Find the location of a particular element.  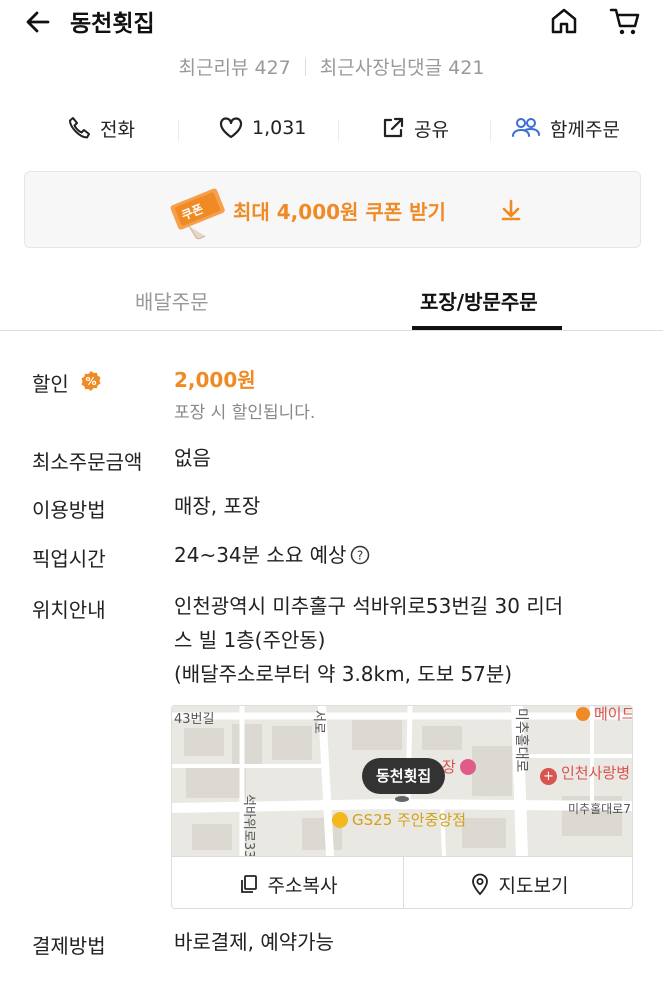

pickup-time-row: 24~34분 소요 예상? is located at coordinates (272, 556).